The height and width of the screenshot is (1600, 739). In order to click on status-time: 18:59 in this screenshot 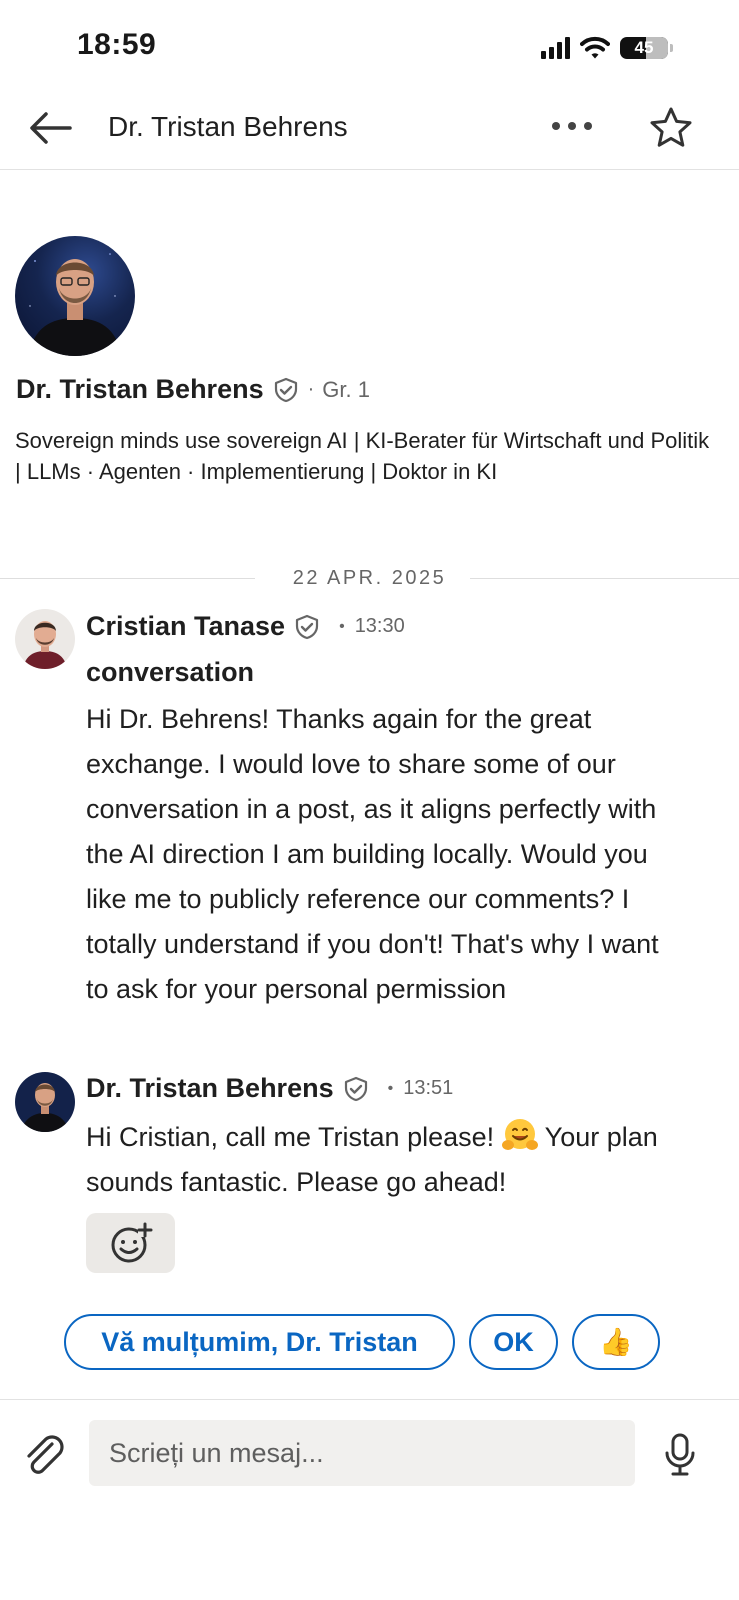, I will do `click(117, 44)`.